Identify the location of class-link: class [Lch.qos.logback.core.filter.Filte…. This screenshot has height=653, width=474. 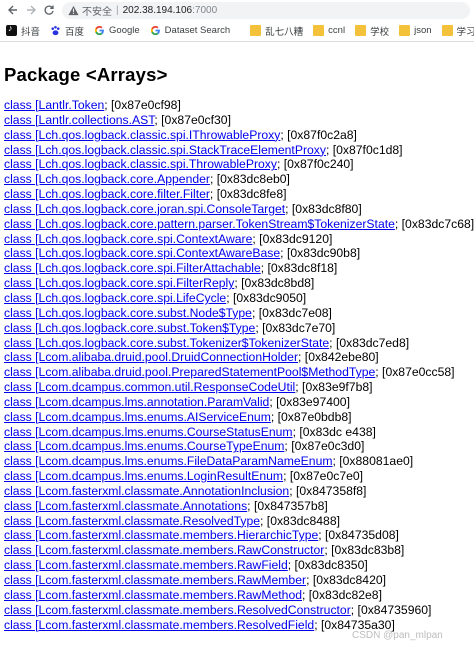
(107, 194).